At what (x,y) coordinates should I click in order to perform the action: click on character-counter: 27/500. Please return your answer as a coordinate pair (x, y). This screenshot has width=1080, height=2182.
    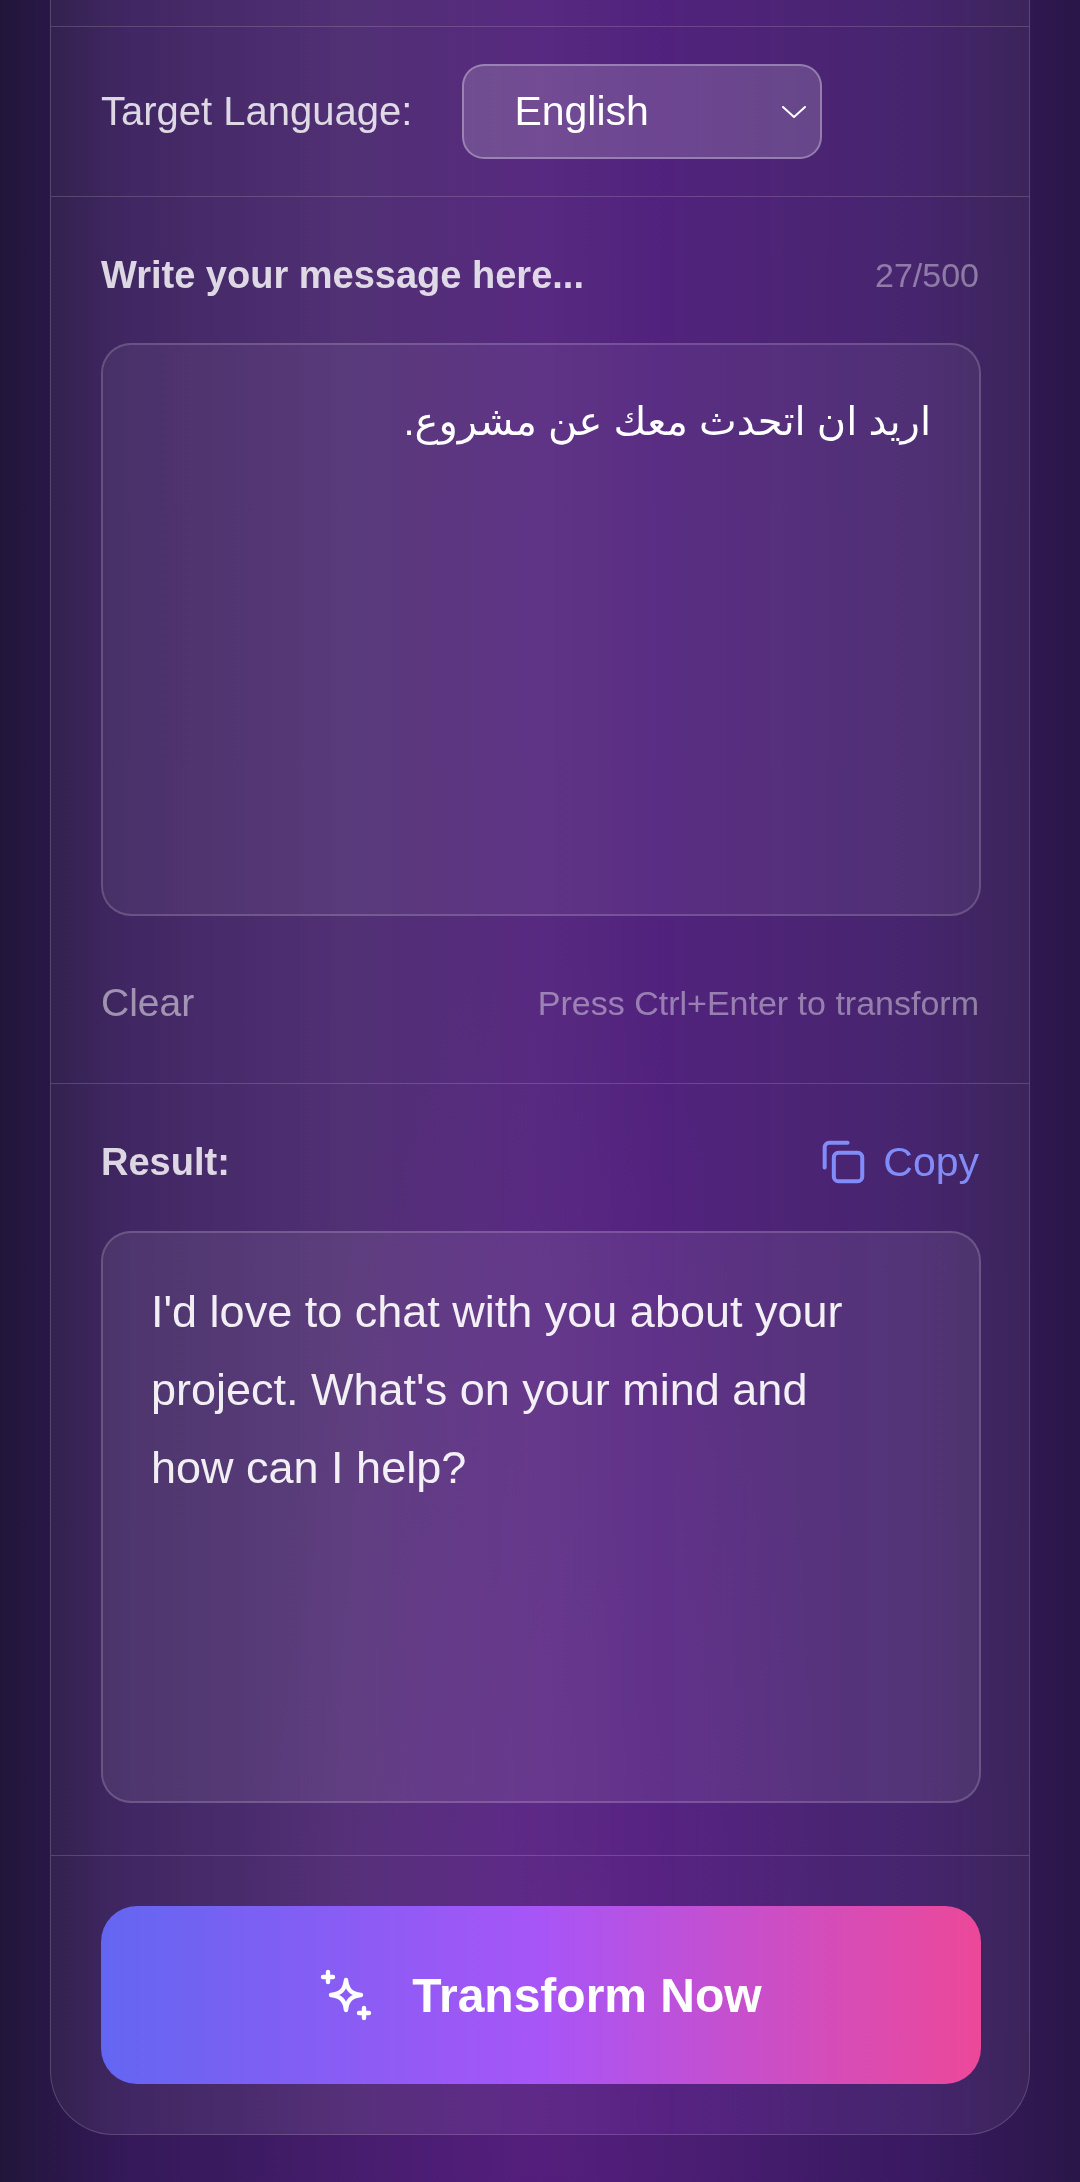
    Looking at the image, I should click on (927, 275).